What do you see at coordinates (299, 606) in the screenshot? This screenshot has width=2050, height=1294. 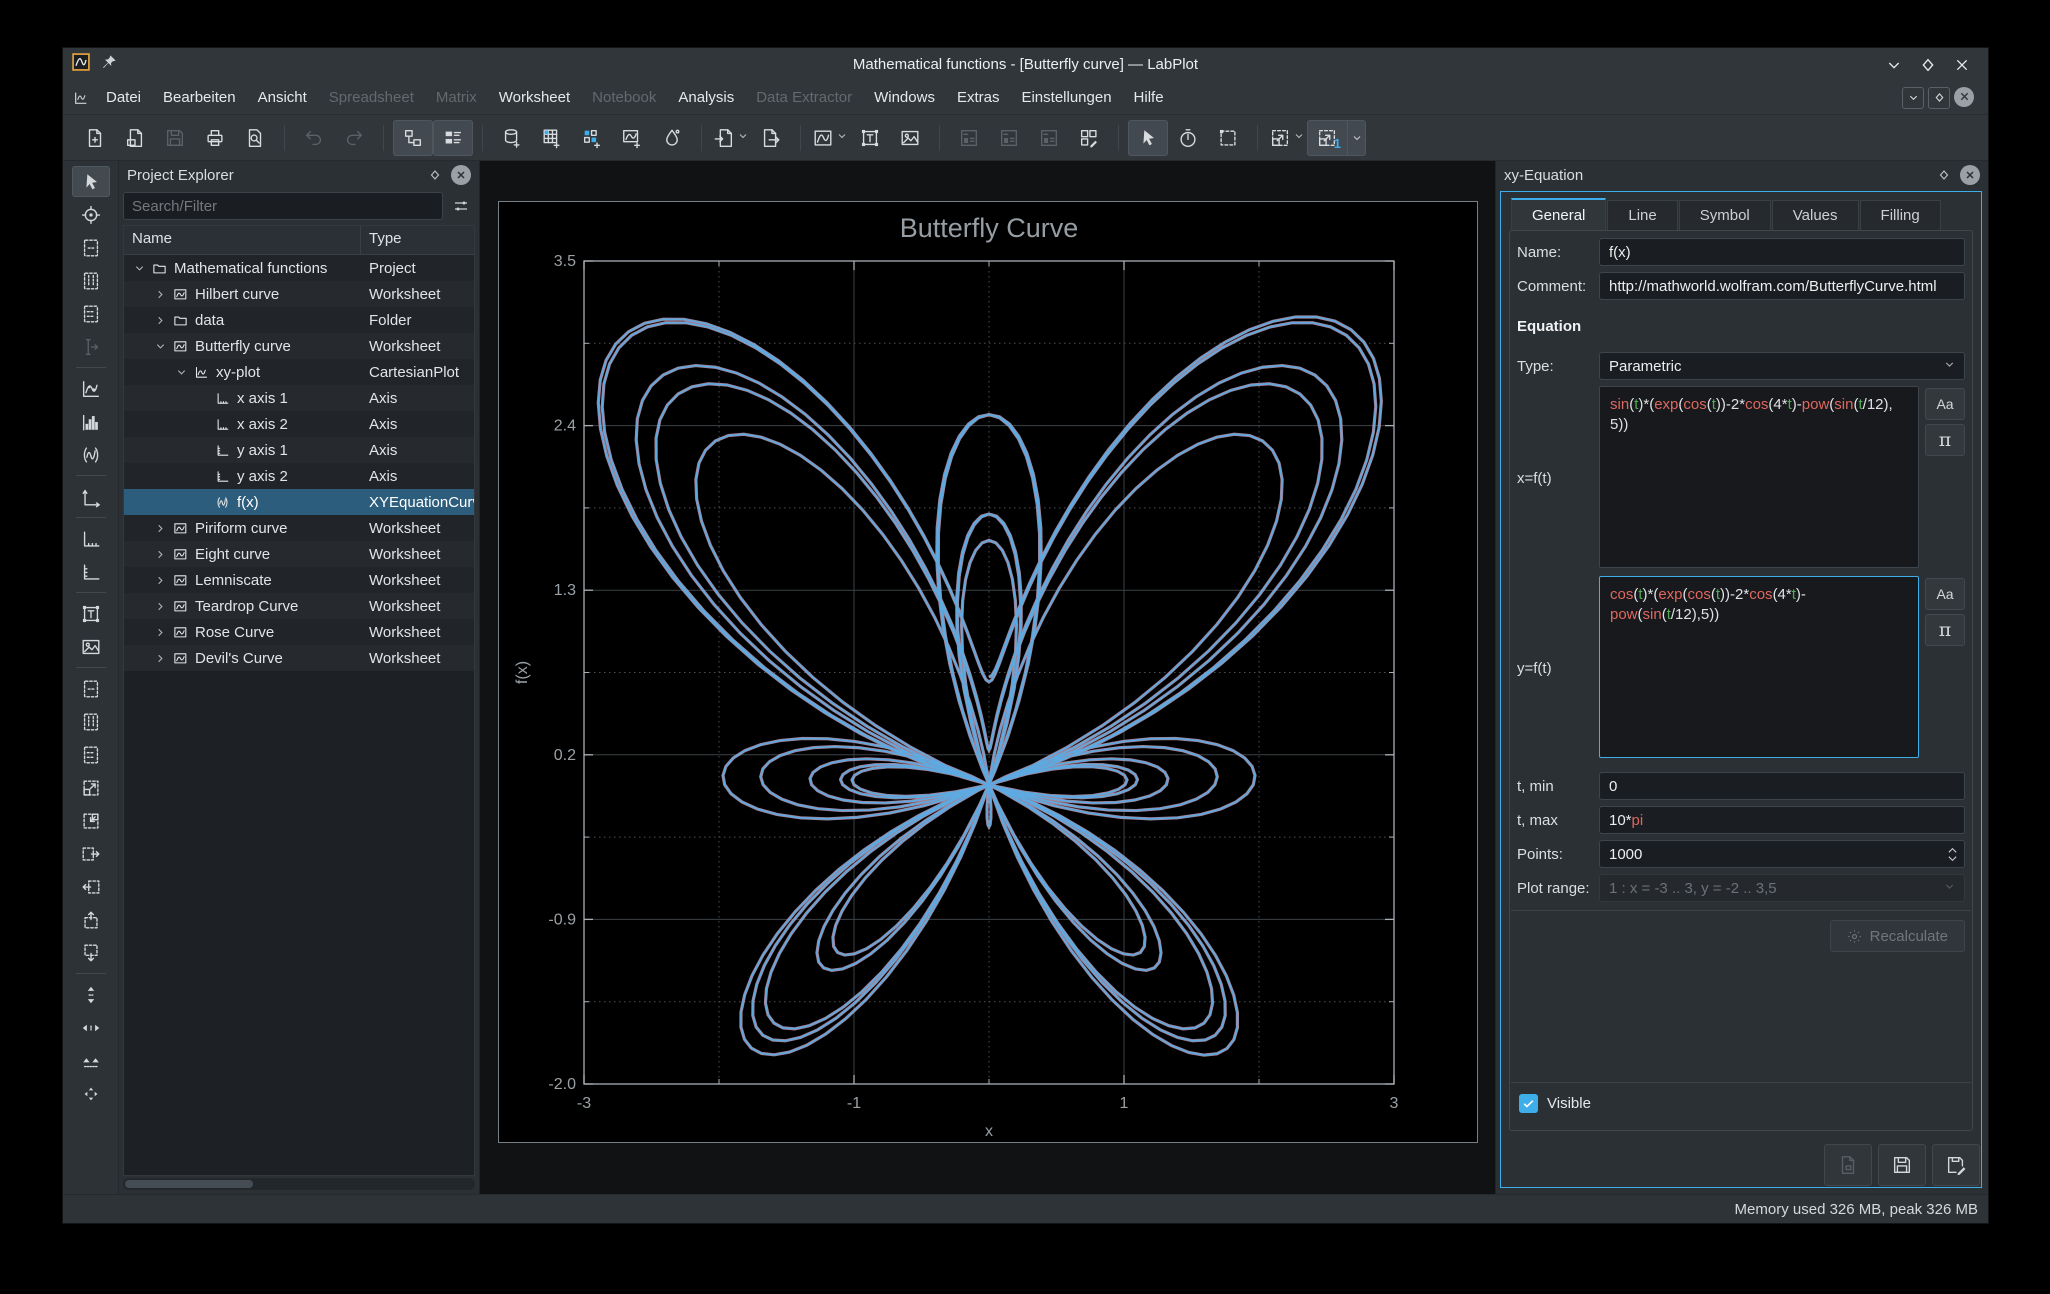 I see `tree-row-teardrop-curve: Teardrop Curve Worksheet` at bounding box center [299, 606].